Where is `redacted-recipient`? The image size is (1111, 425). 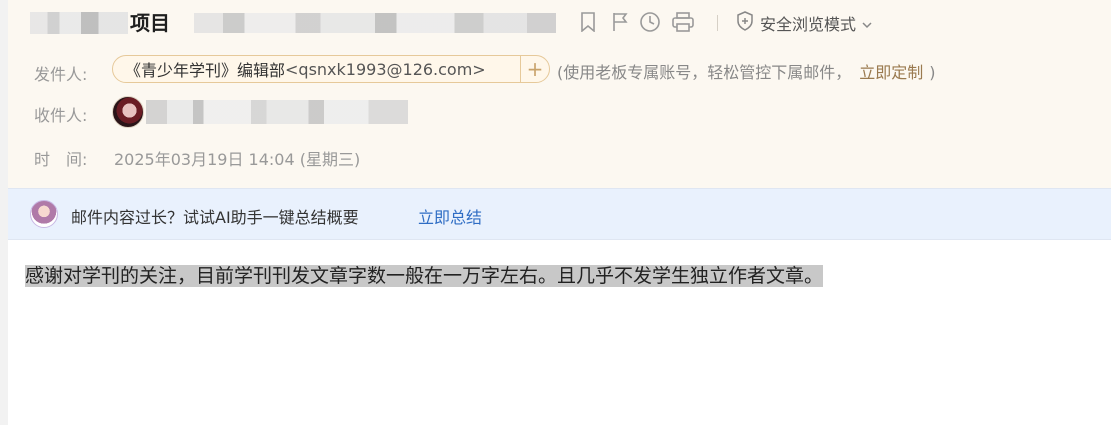
redacted-recipient is located at coordinates (277, 112).